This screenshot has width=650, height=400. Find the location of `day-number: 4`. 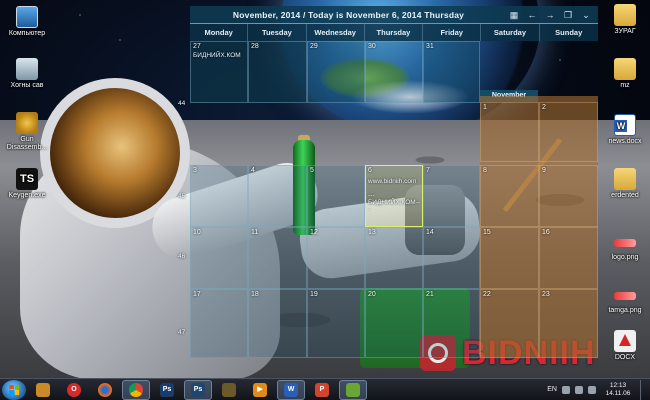

day-number: 4 is located at coordinates (253, 170).